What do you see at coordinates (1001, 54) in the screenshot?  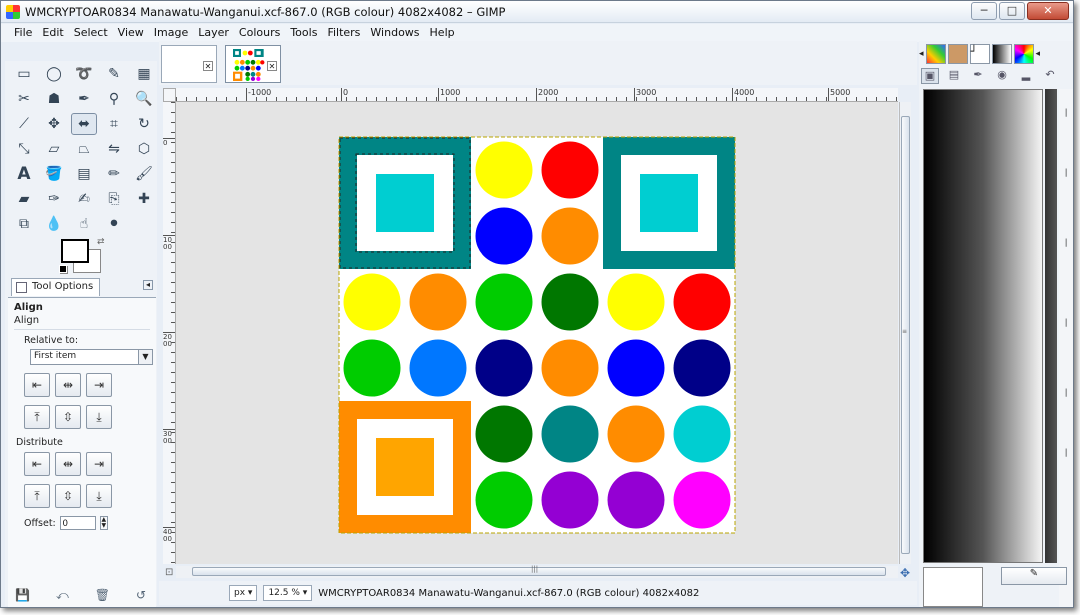 I see `gradients-icon` at bounding box center [1001, 54].